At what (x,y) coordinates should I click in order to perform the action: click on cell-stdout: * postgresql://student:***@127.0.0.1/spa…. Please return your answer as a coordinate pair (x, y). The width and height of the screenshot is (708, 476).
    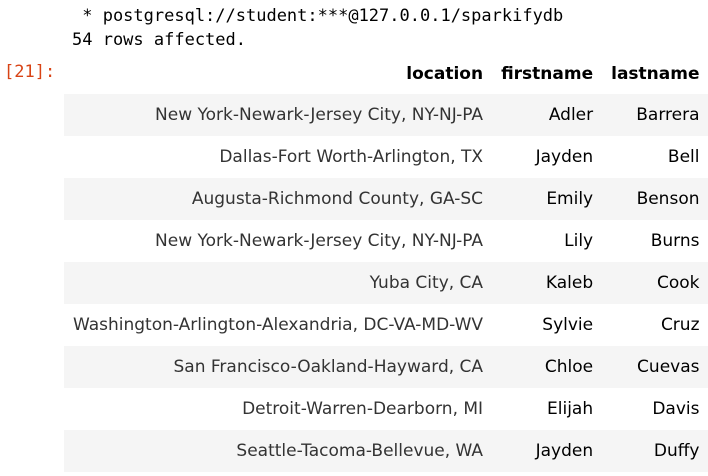
    Looking at the image, I should click on (317, 28).